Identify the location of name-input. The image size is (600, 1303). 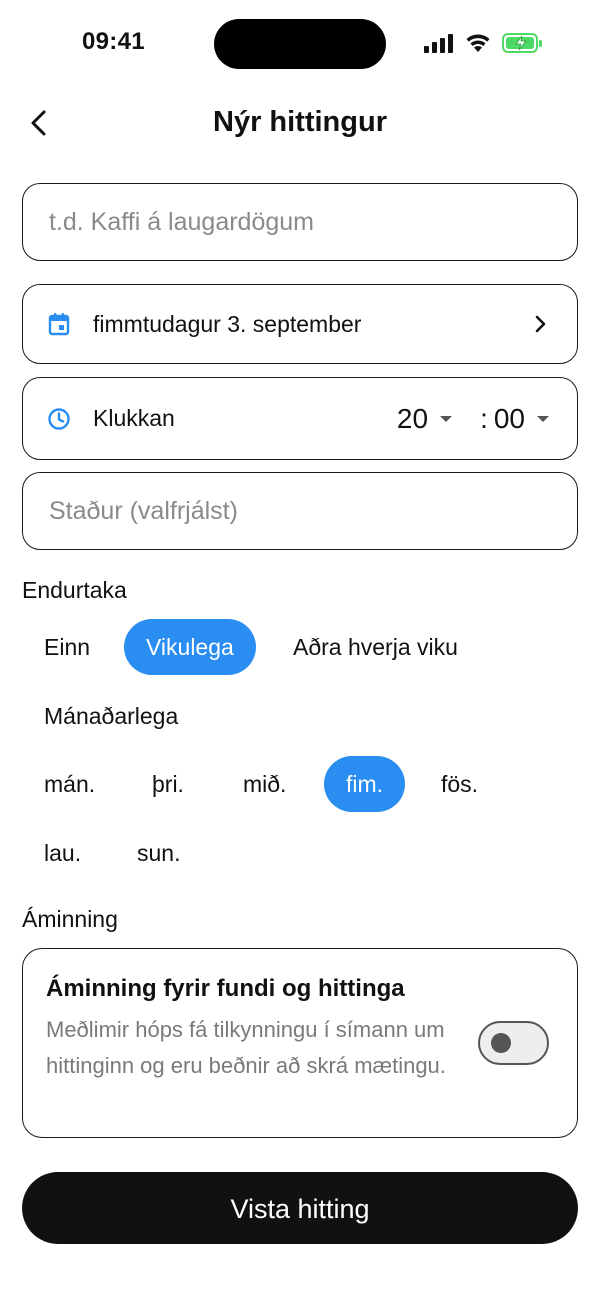
(300, 222).